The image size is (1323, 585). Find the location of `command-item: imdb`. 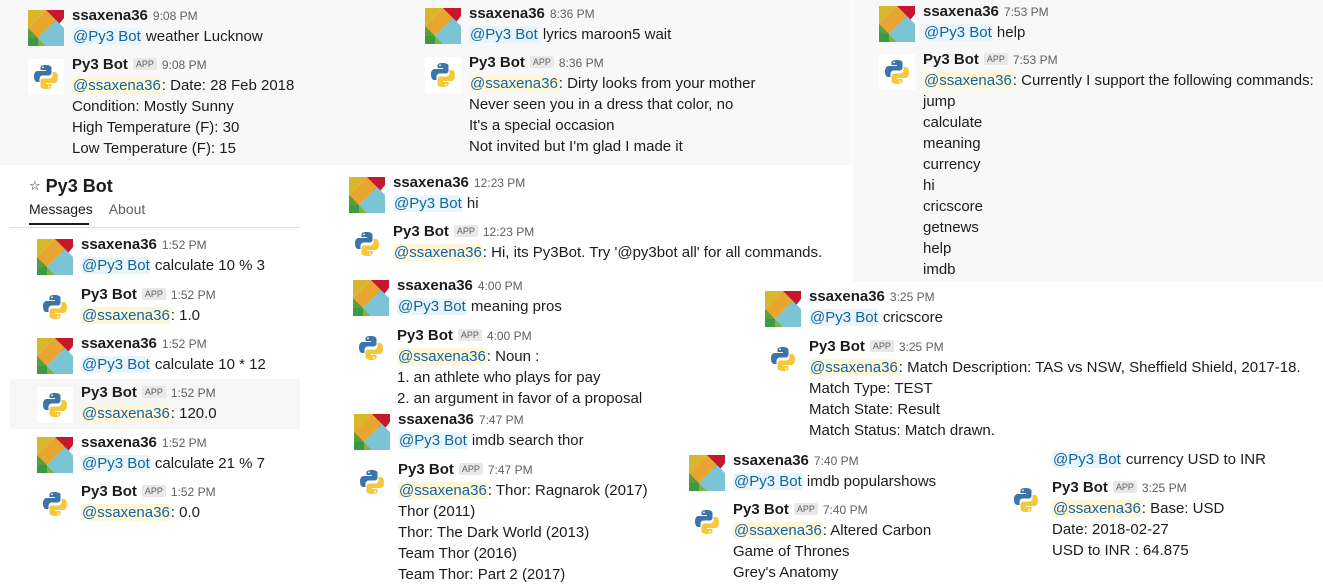

command-item: imdb is located at coordinates (939, 269).